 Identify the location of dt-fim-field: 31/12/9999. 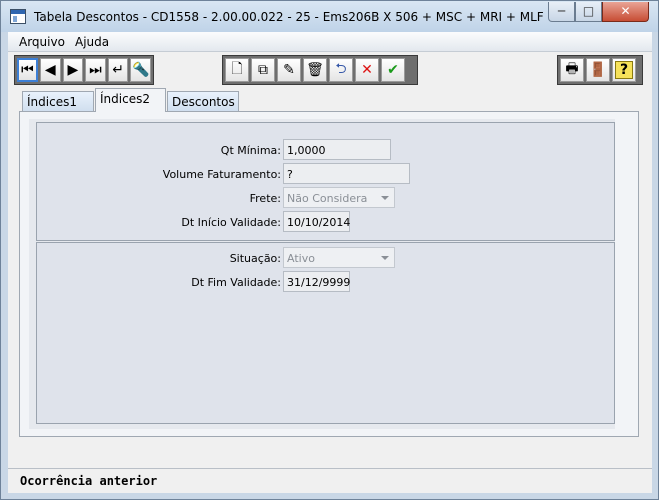
(316, 281).